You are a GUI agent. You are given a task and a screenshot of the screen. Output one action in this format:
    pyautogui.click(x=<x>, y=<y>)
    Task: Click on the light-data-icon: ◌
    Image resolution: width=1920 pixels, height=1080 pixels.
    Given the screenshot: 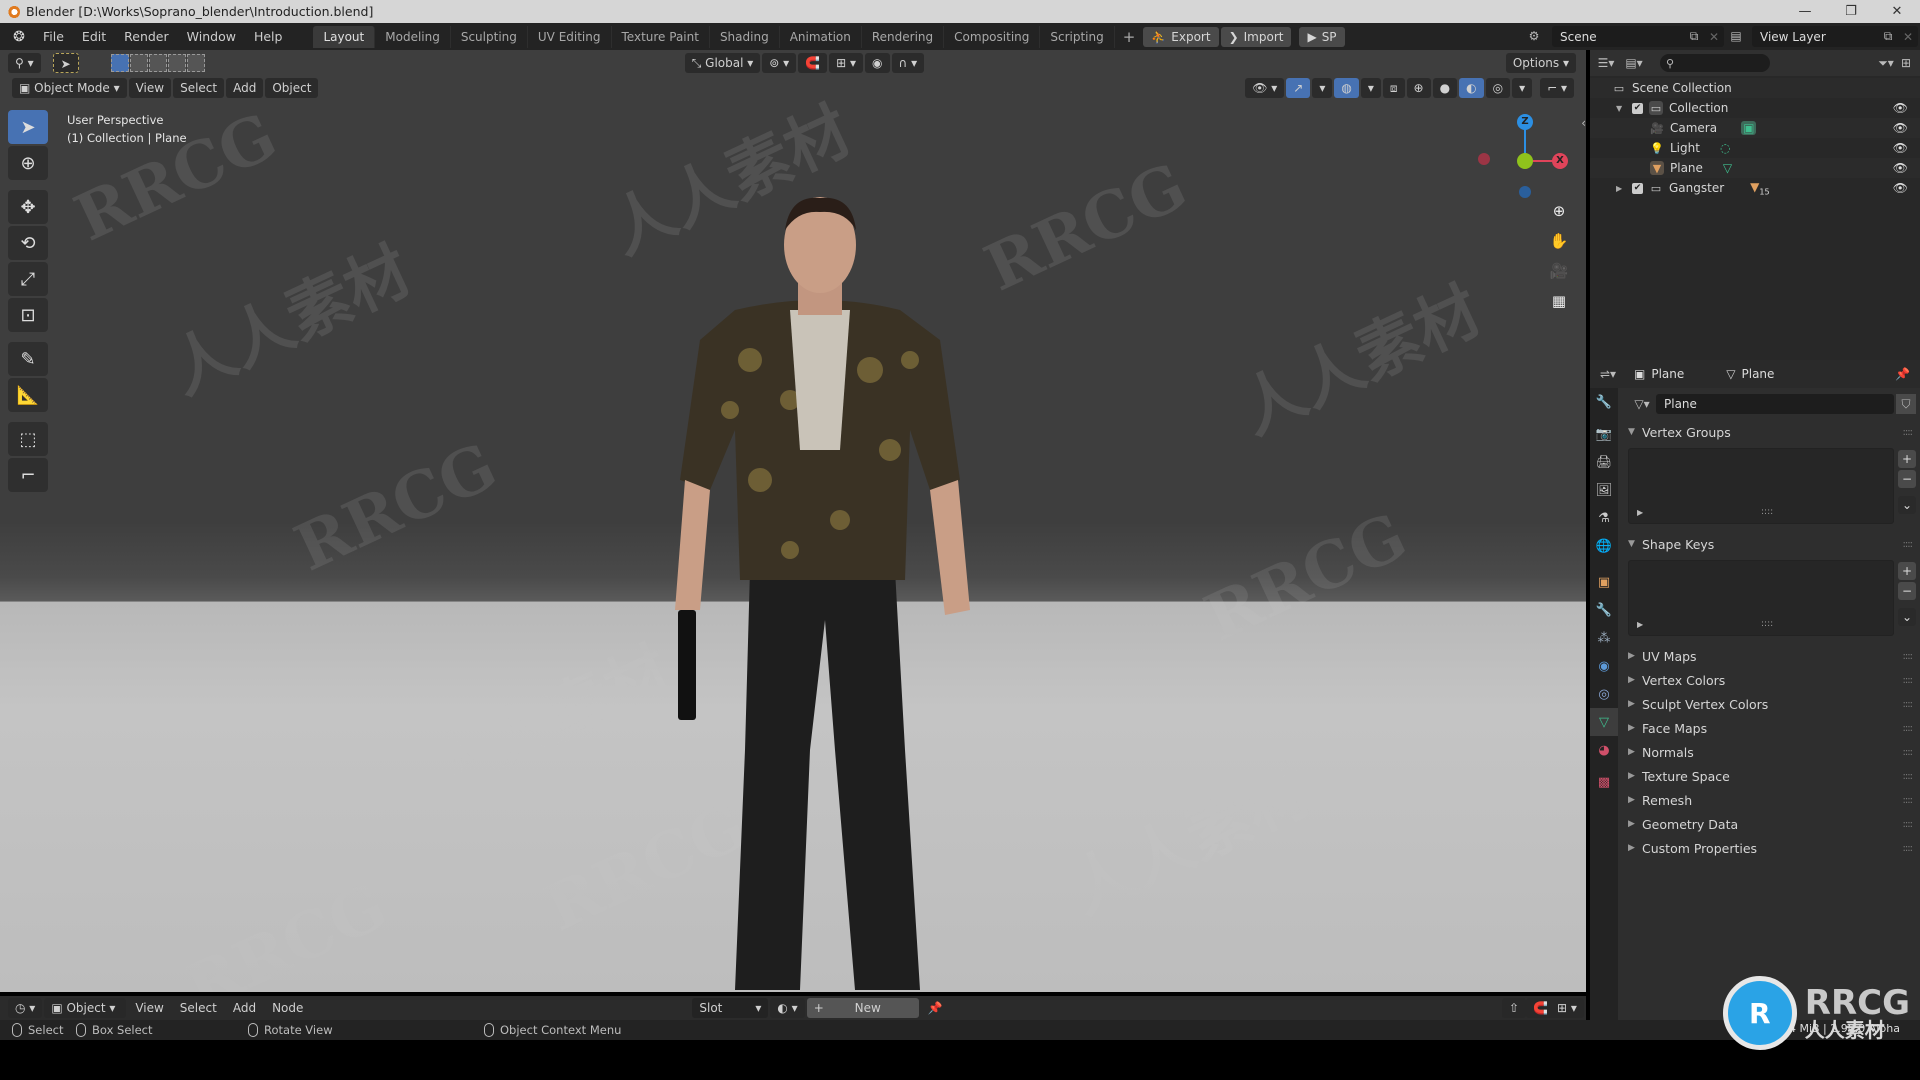 What is the action you would take?
    pyautogui.click(x=1725, y=148)
    